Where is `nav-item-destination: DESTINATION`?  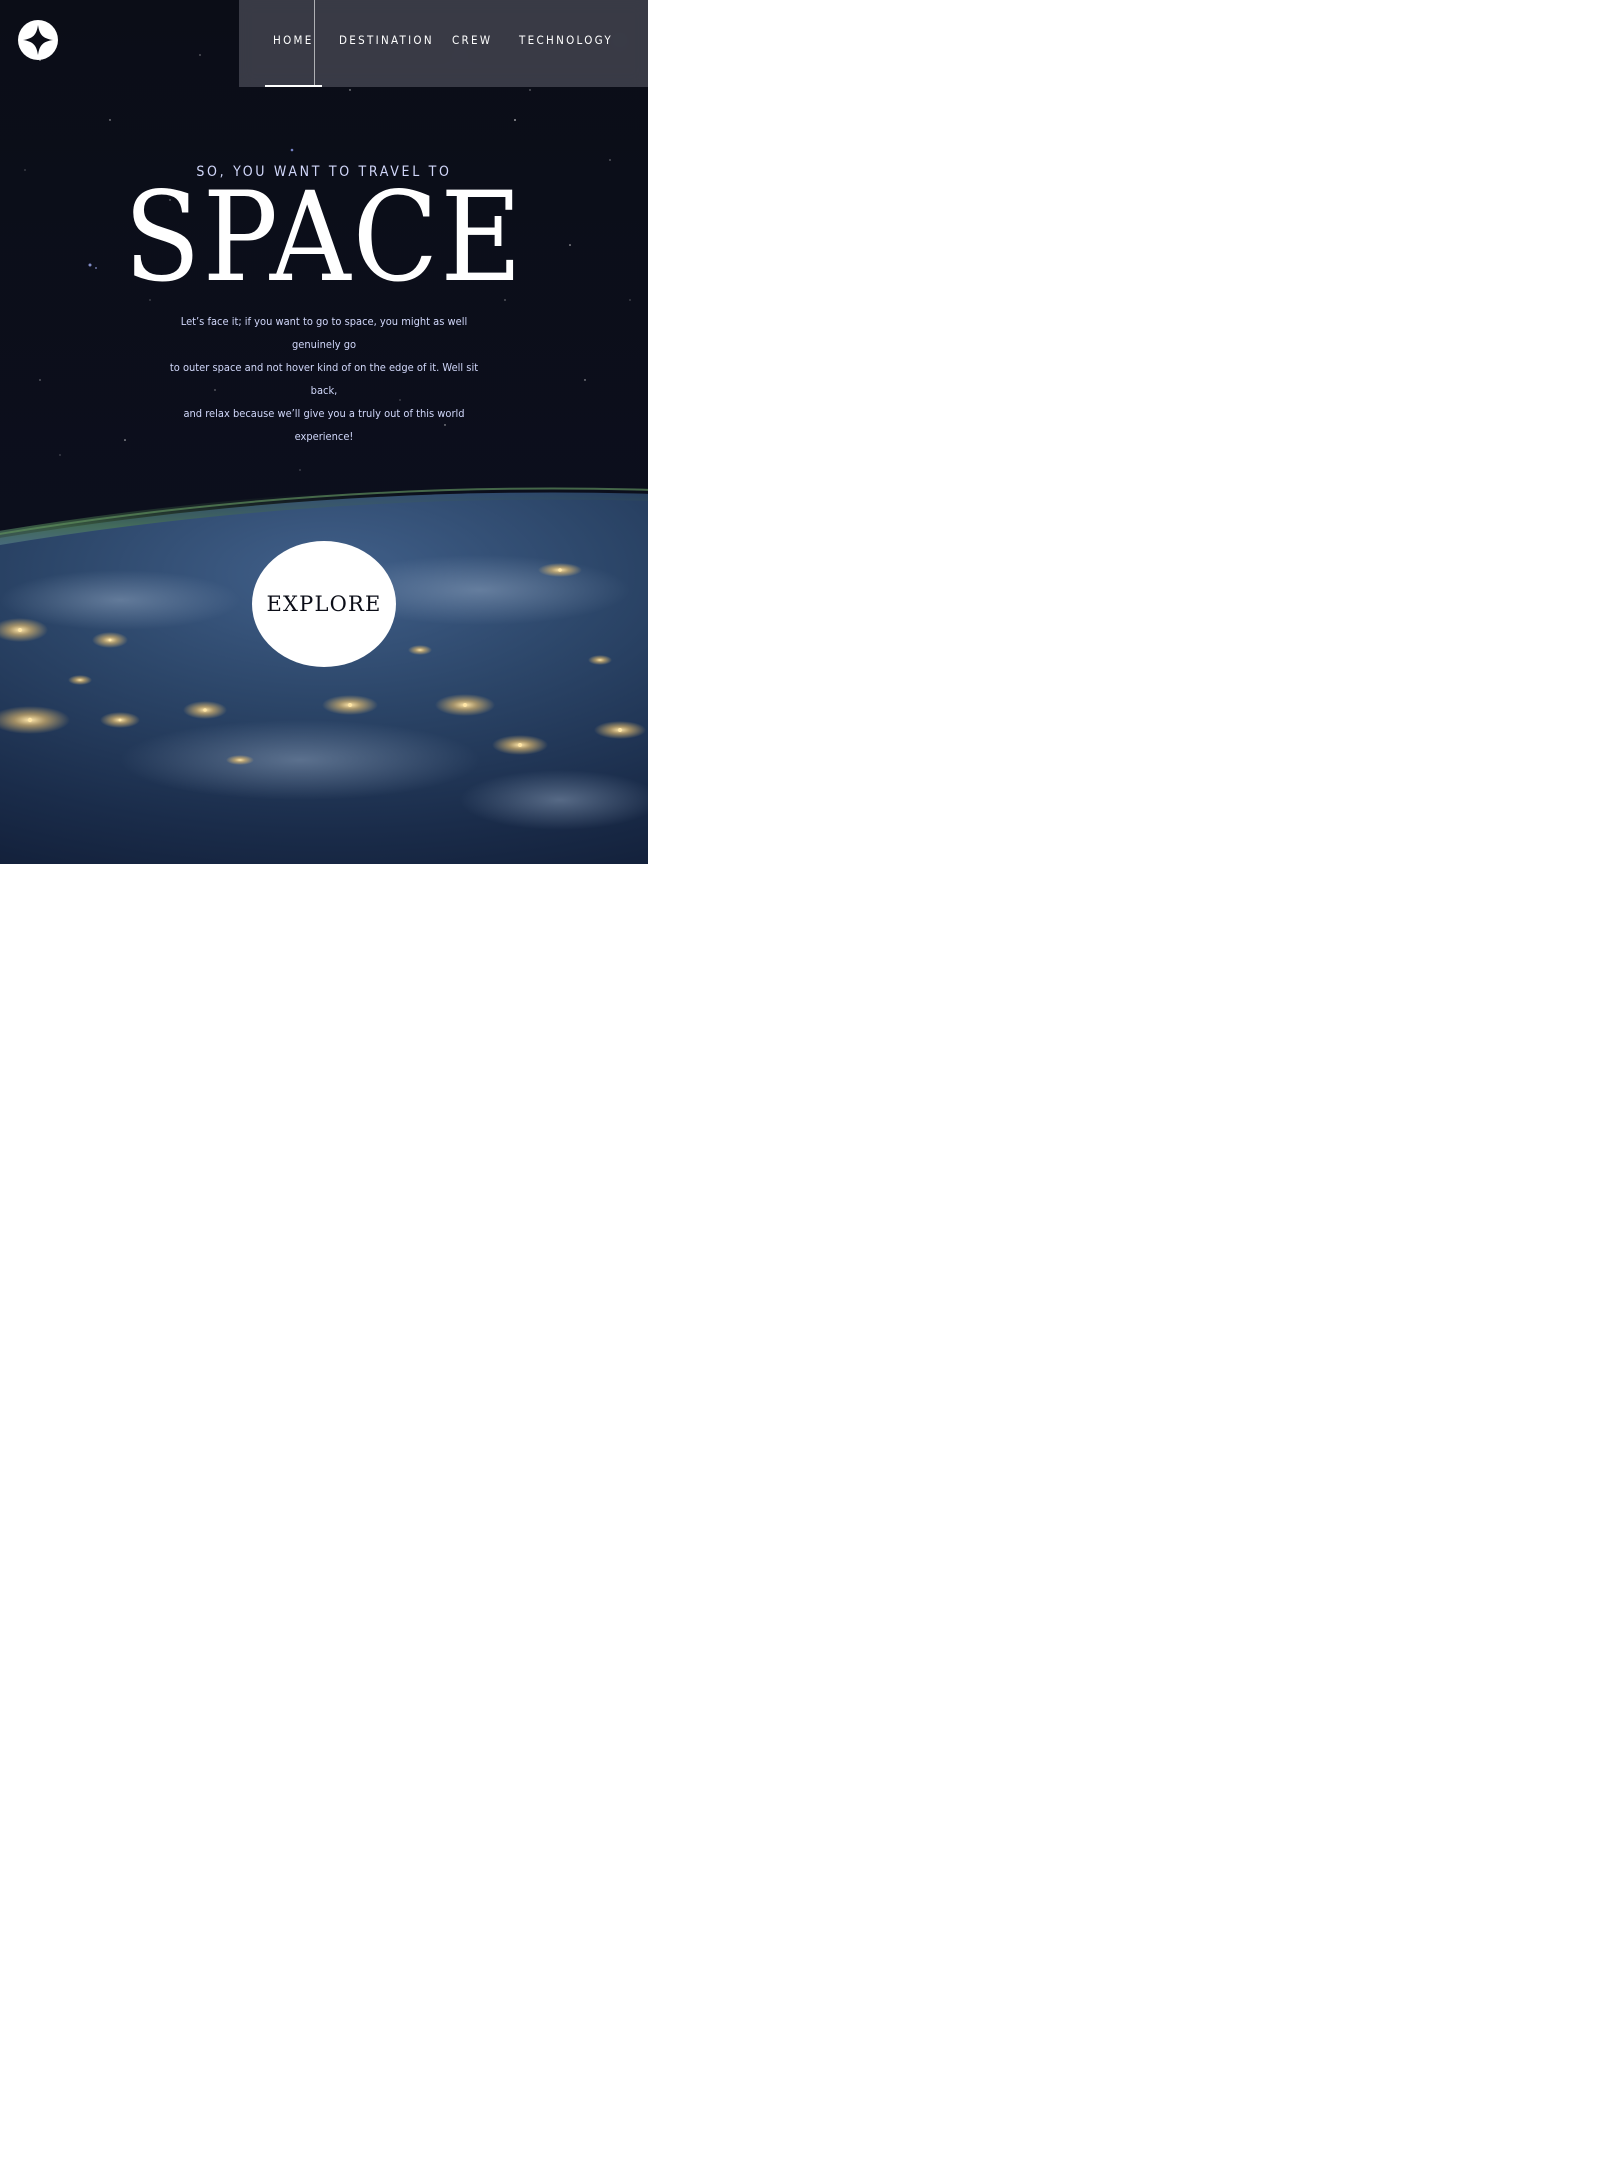
nav-item-destination: DESTINATION is located at coordinates (386, 43).